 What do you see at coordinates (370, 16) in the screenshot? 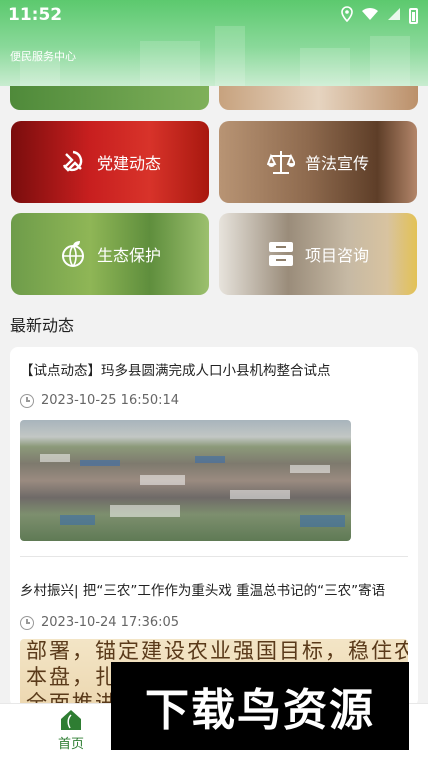
I see `wifi-icon` at bounding box center [370, 16].